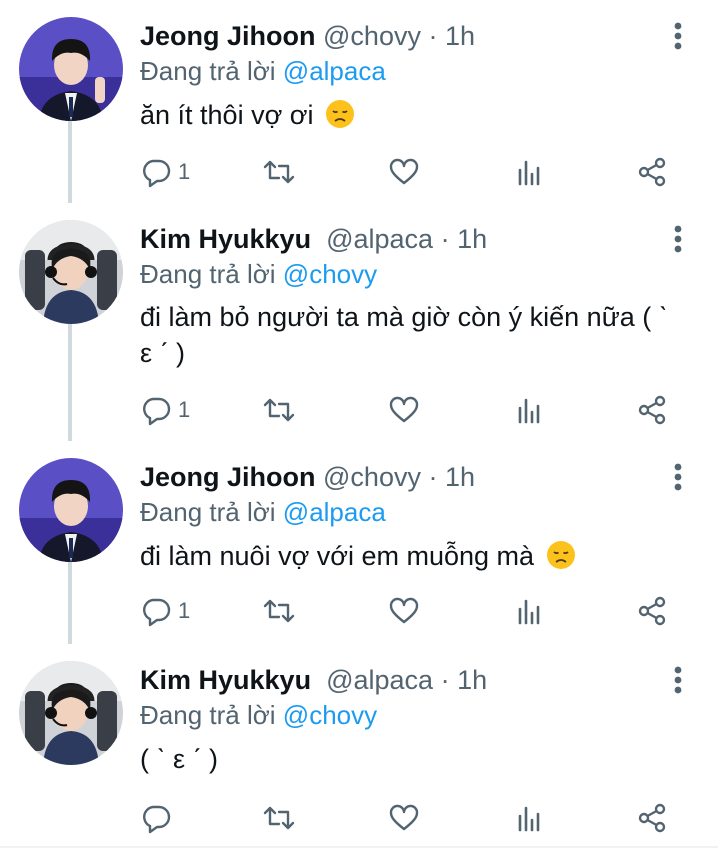  What do you see at coordinates (560, 555) in the screenshot?
I see `disappointed-face-icon` at bounding box center [560, 555].